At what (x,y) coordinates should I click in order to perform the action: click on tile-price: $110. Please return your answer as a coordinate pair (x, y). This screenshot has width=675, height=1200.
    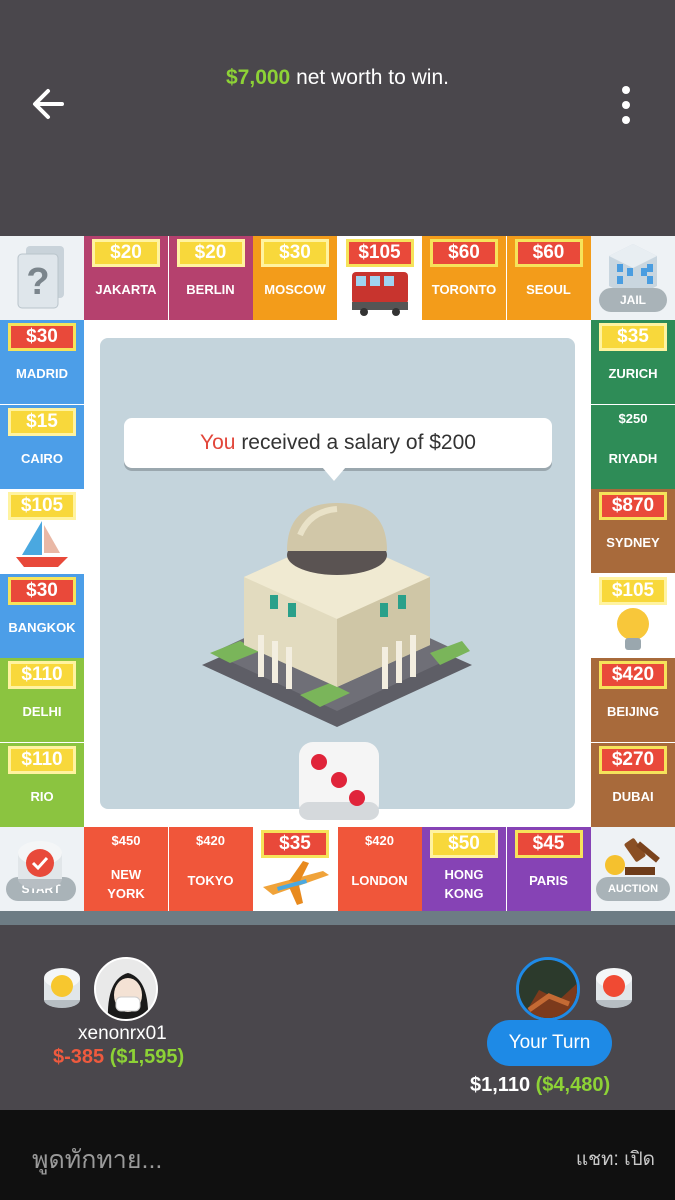
    Looking at the image, I should click on (42, 759).